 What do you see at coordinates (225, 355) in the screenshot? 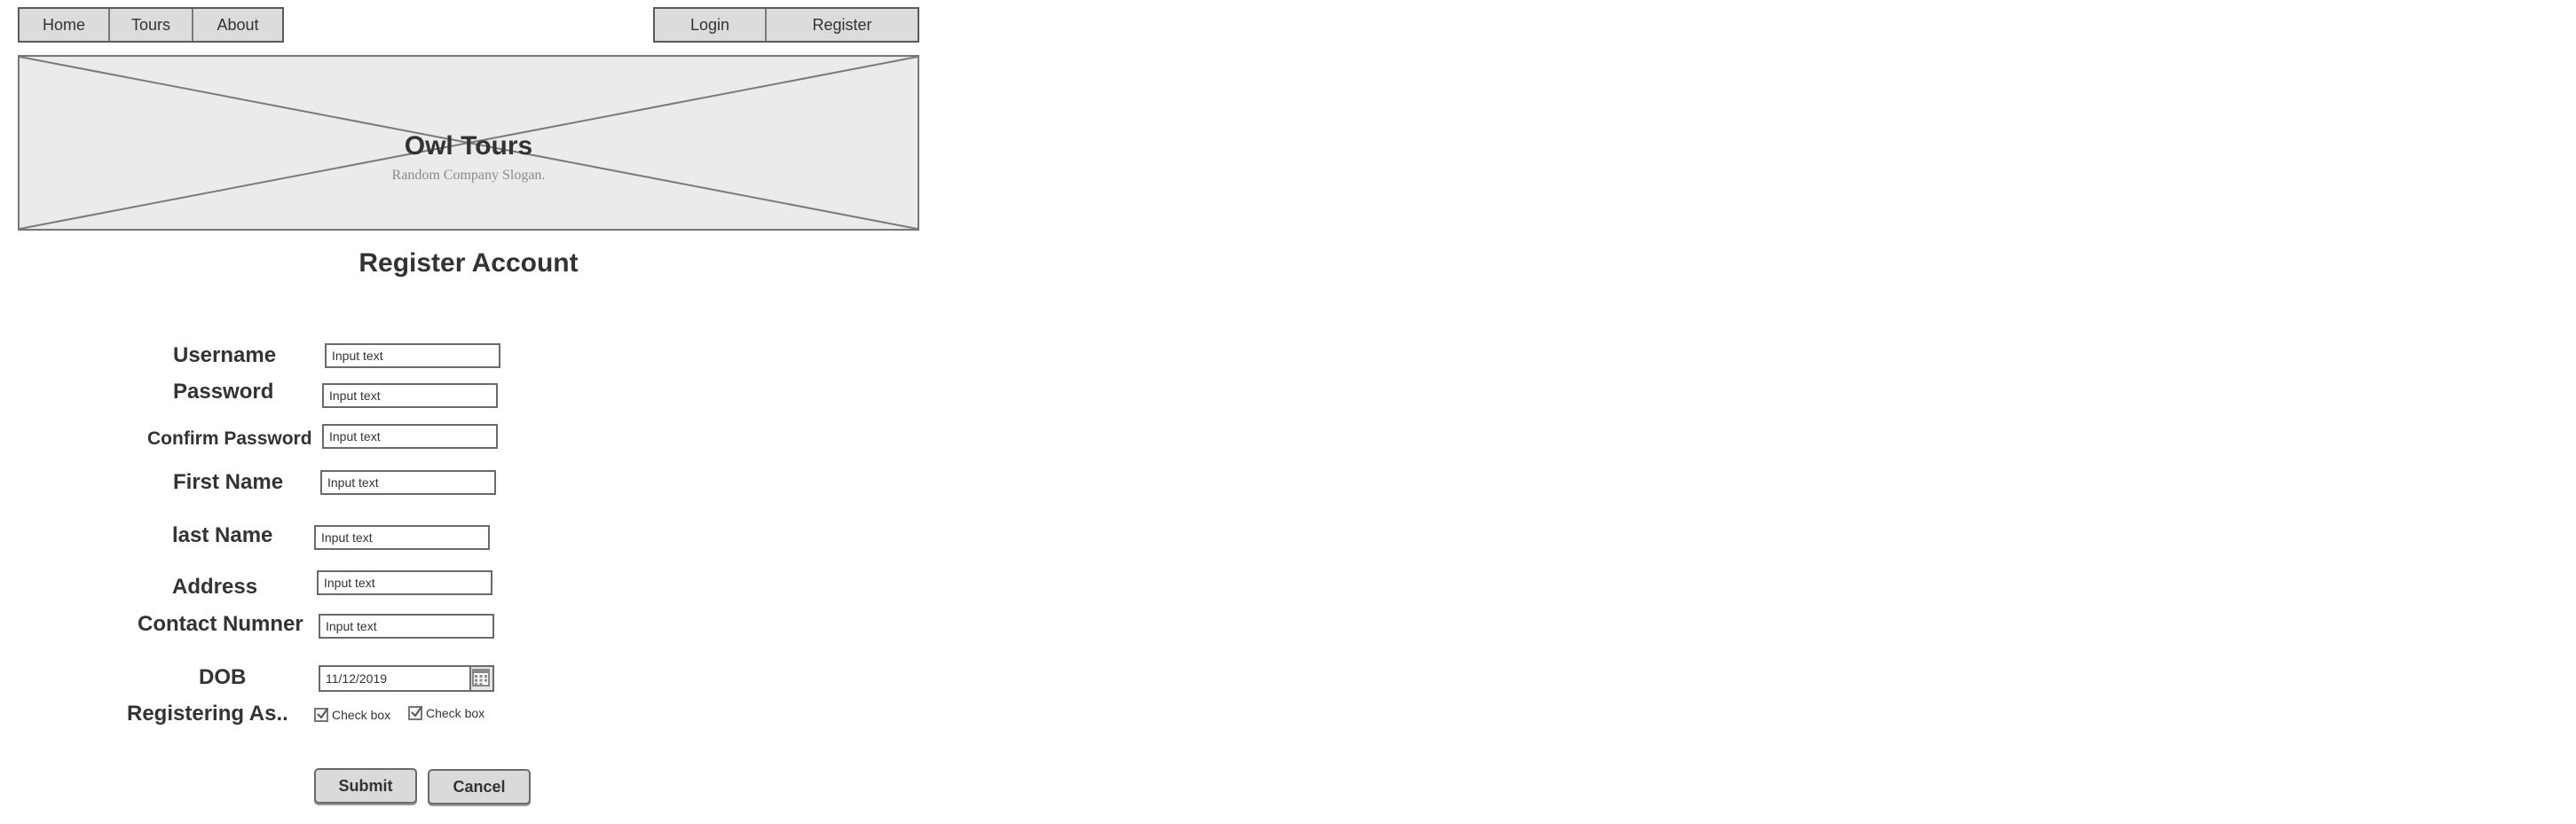
I see `username-label: Username` at bounding box center [225, 355].